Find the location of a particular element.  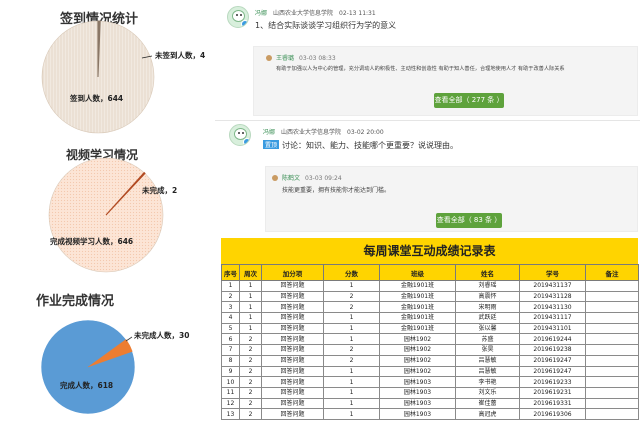

column-header: 序号 is located at coordinates (230, 272).